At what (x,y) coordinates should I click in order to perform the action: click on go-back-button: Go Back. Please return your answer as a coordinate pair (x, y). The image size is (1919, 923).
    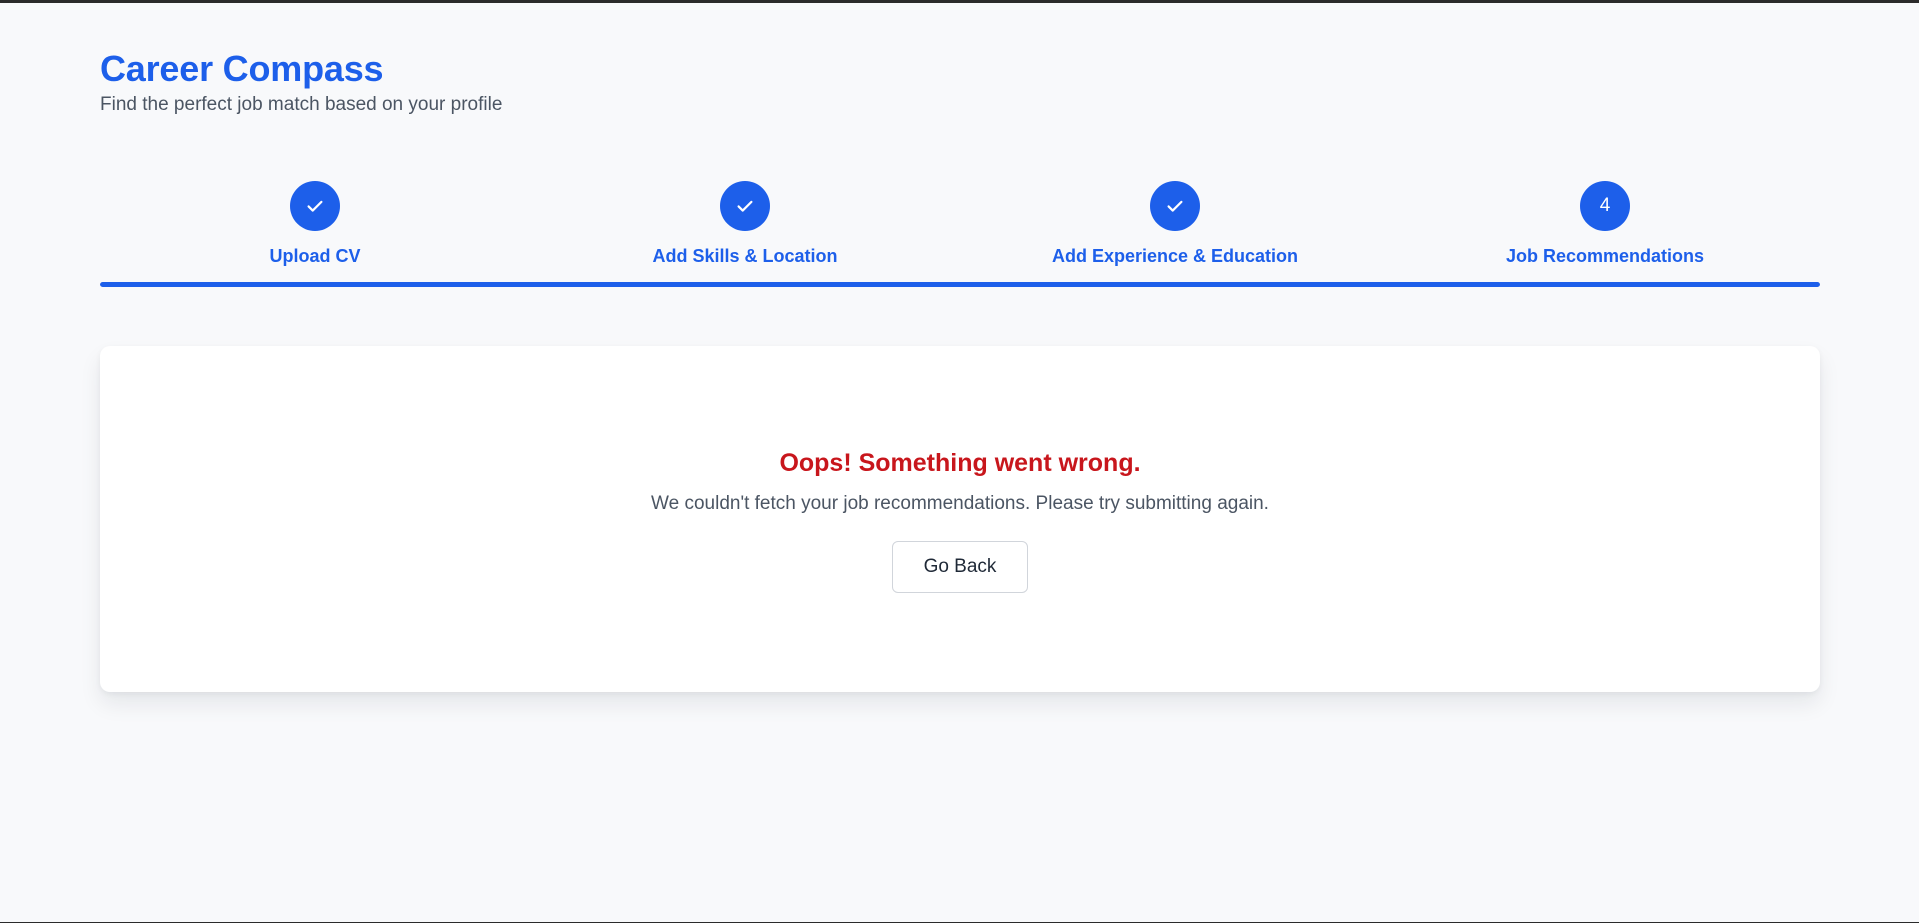
    Looking at the image, I should click on (960, 567).